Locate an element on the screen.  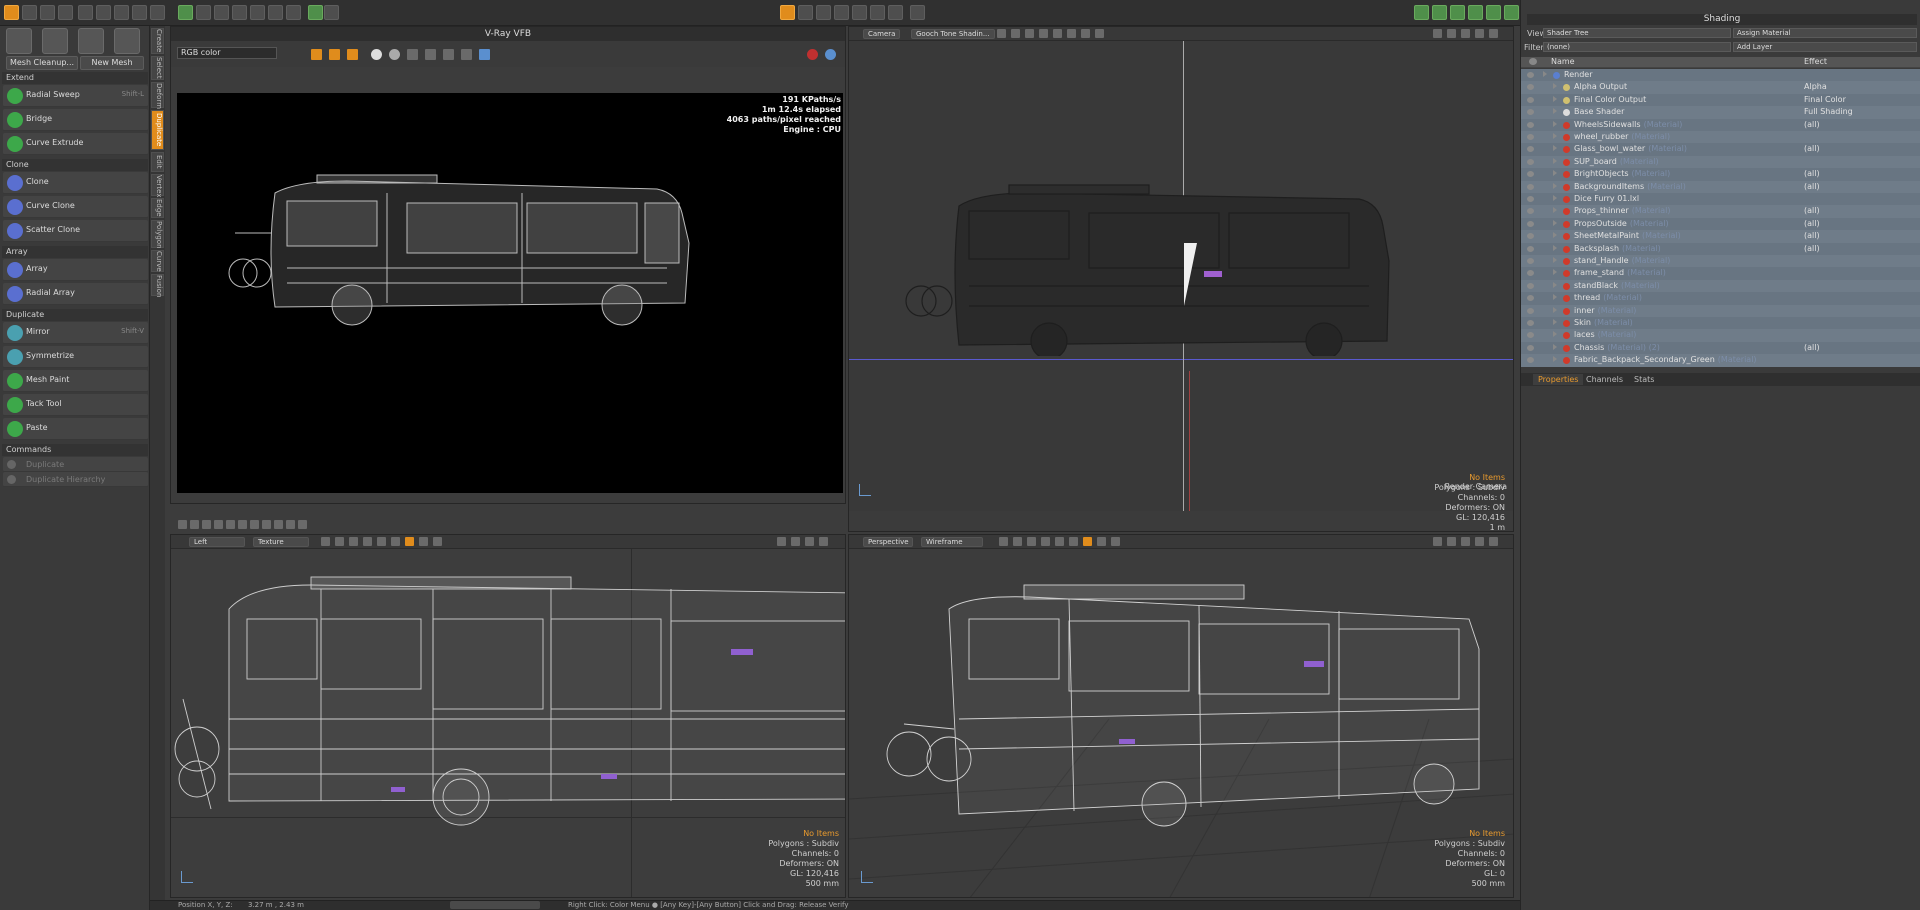
white-circle-icon is located at coordinates (376, 54).